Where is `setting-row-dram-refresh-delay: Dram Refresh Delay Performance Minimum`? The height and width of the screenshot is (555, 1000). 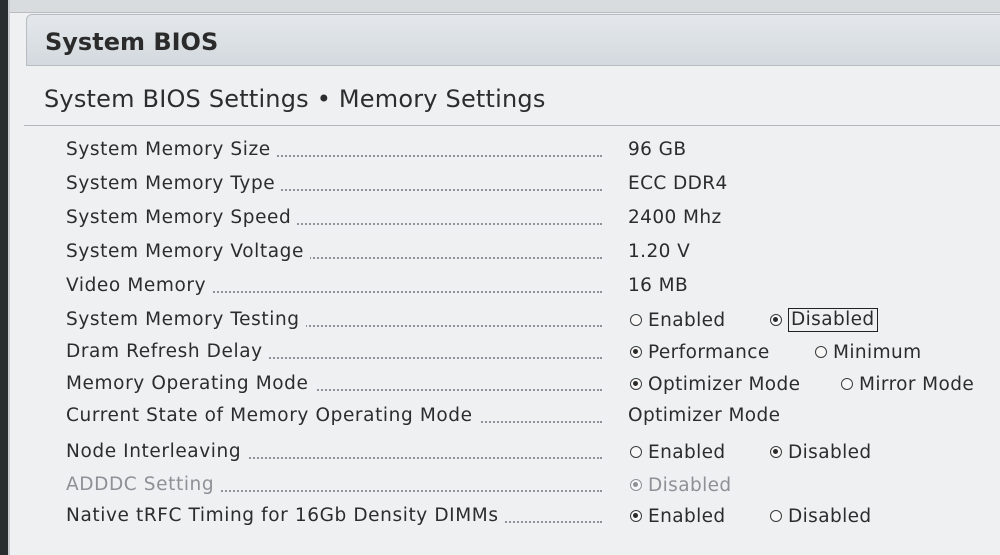 setting-row-dram-refresh-delay: Dram Refresh Delay Performance Minimum is located at coordinates (533, 353).